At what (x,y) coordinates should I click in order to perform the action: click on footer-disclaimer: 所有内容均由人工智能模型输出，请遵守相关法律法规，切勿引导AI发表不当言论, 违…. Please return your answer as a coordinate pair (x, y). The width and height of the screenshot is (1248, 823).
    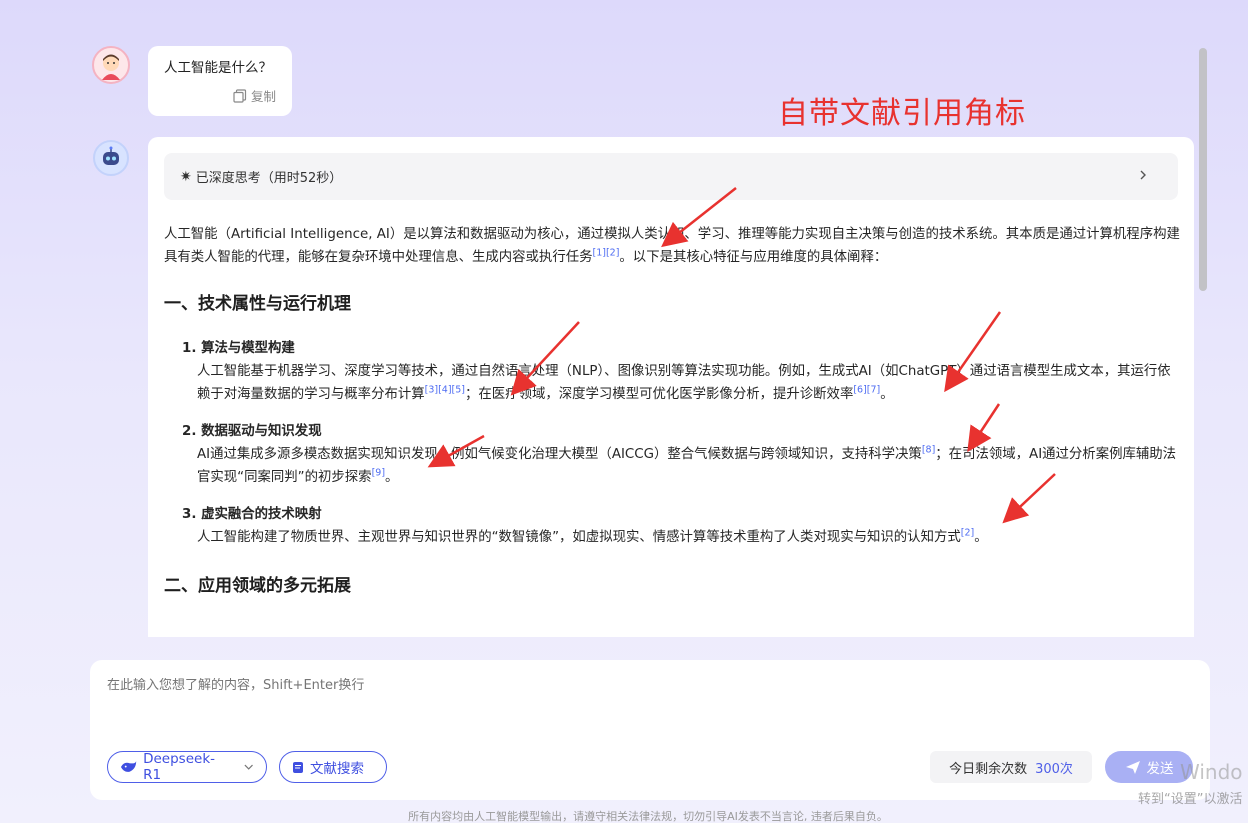
    Looking at the image, I should click on (648, 816).